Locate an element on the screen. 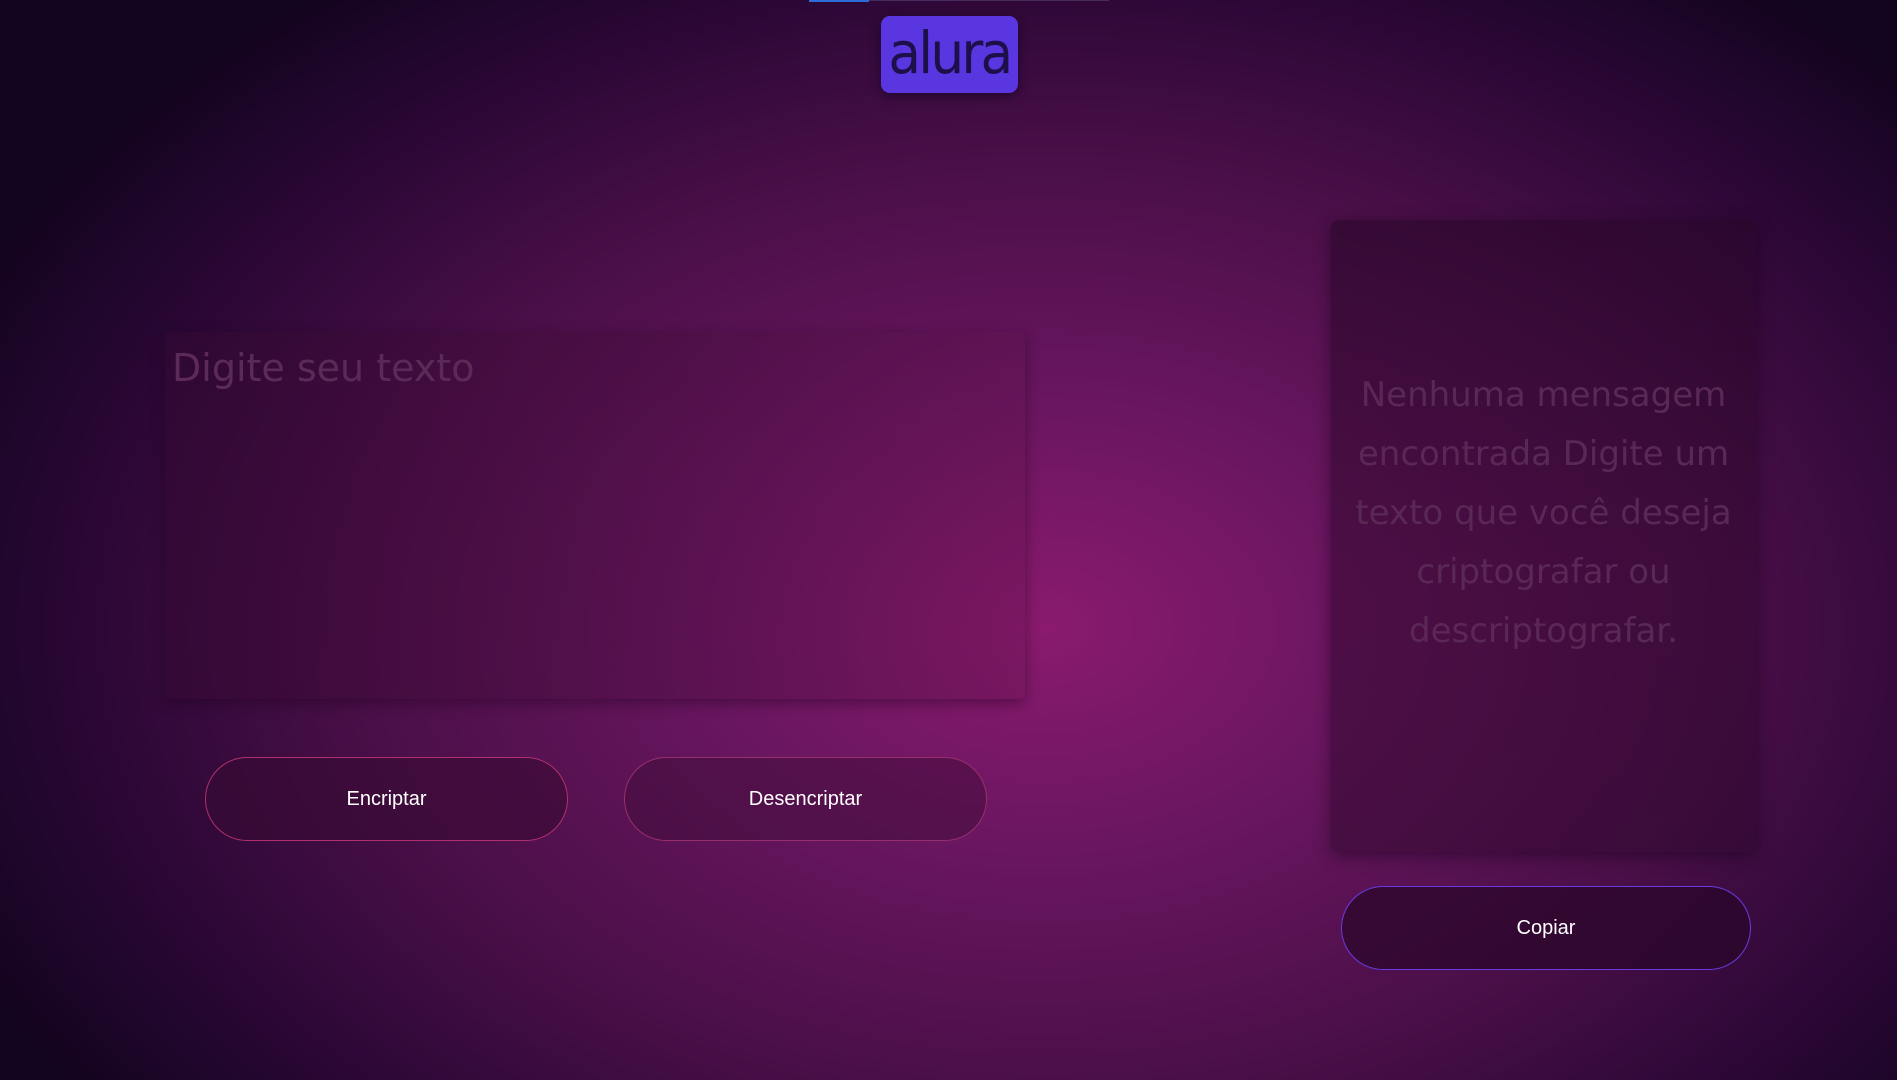 This screenshot has width=1897, height=1080. encrypt-button: Encriptar is located at coordinates (386, 799).